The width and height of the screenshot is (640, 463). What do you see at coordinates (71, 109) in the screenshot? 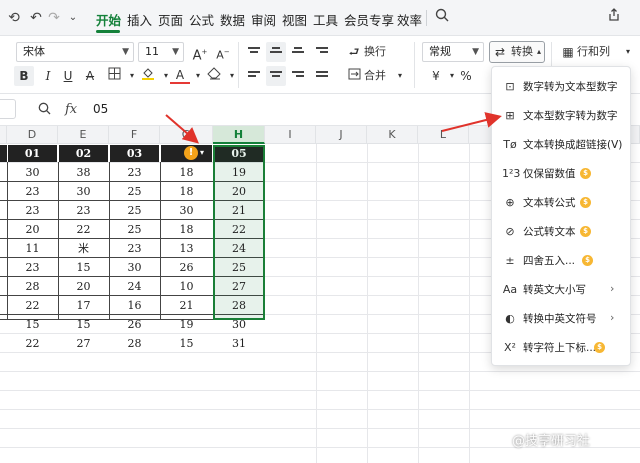
I see `fx-icon: fx` at bounding box center [71, 109].